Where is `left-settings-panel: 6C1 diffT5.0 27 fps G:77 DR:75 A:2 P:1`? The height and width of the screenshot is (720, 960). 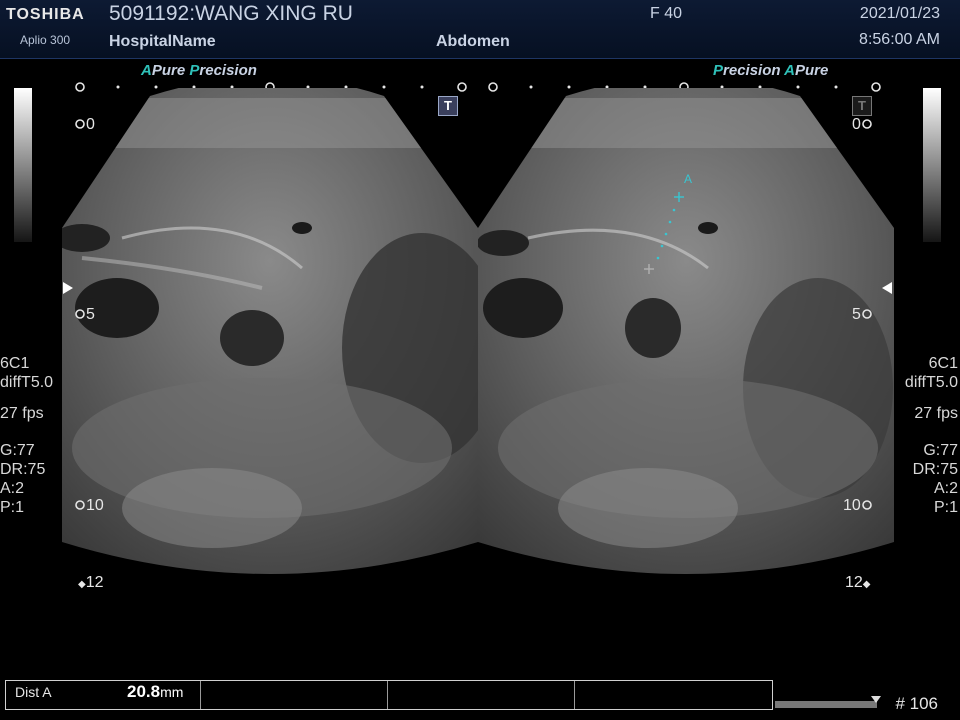
left-settings-panel: 6C1 diffT5.0 27 fps G:77 DR:75 A:2 P:1 is located at coordinates (26, 435).